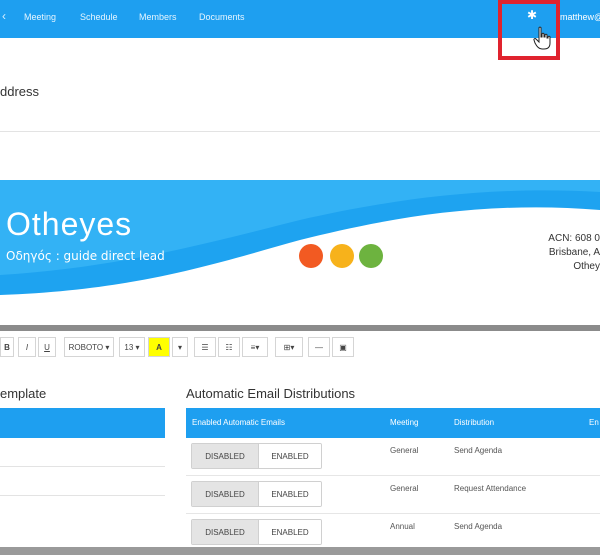 The height and width of the screenshot is (555, 600). What do you see at coordinates (271, 393) in the screenshot?
I see `distributions-title: Automatic Email Distributions` at bounding box center [271, 393].